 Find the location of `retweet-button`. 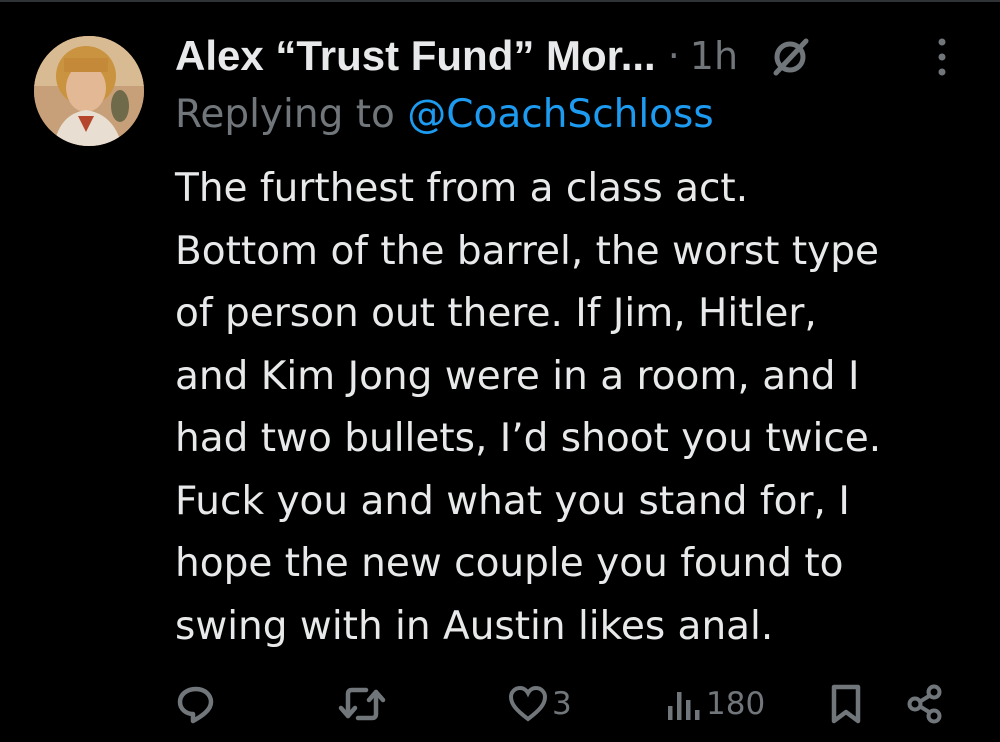

retweet-button is located at coordinates (362, 704).